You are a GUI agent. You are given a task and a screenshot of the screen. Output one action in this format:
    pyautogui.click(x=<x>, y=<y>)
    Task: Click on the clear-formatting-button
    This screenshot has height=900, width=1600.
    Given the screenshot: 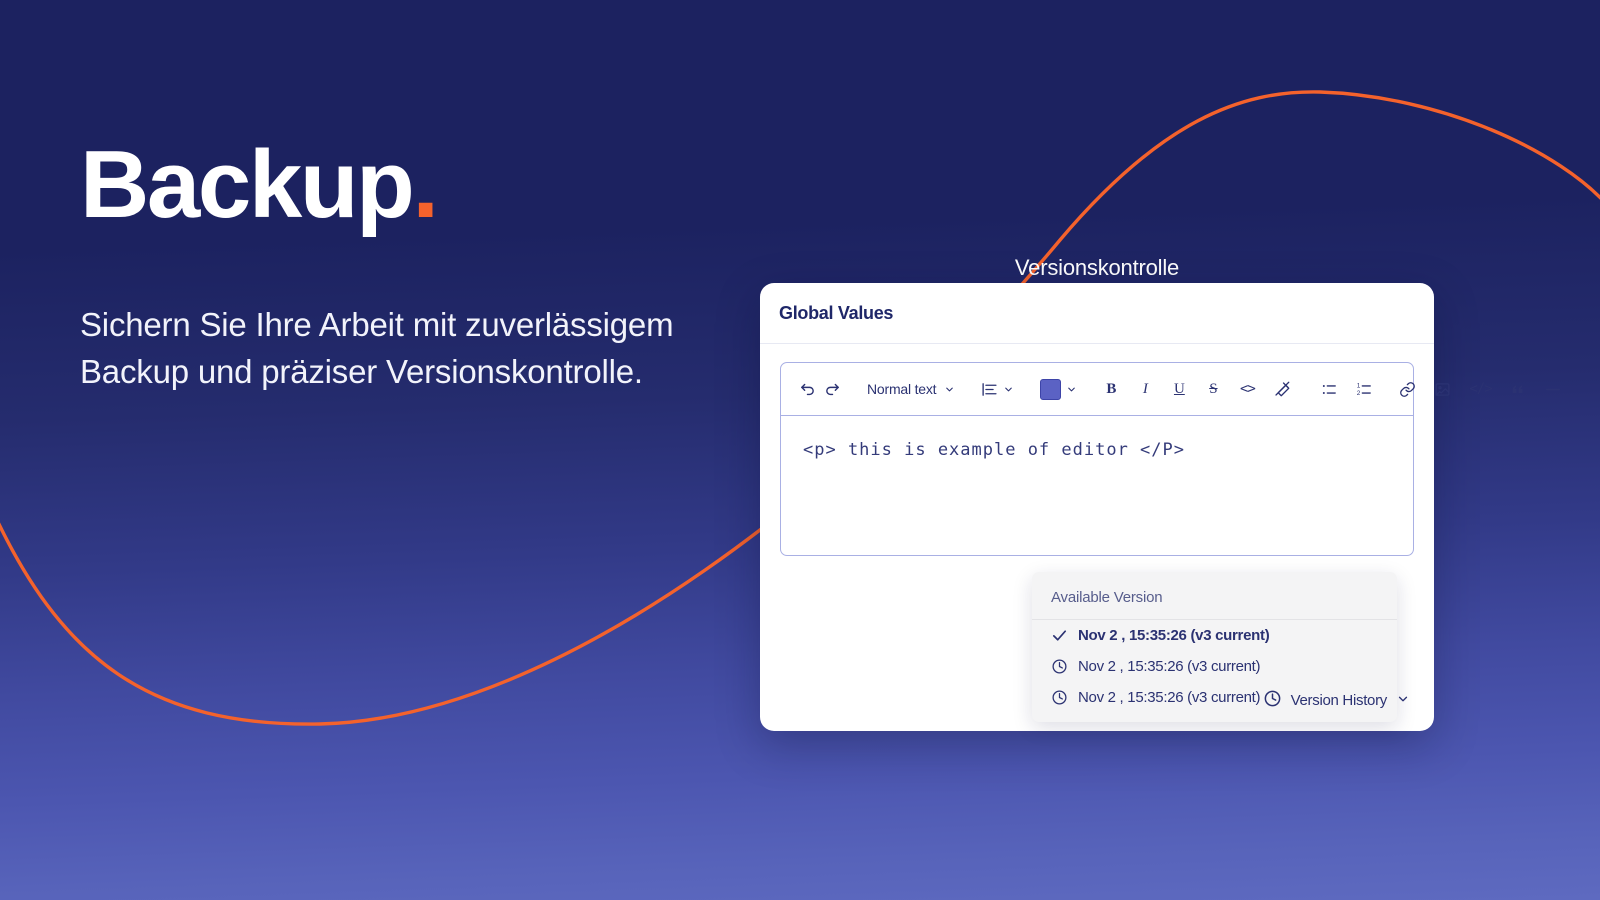 What is the action you would take?
    pyautogui.click(x=1282, y=389)
    